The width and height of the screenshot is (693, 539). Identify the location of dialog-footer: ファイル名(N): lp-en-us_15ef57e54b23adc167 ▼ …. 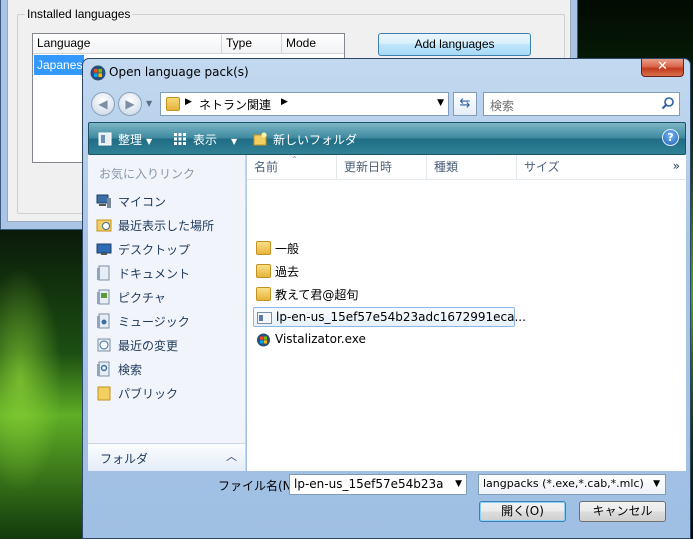
(387, 504).